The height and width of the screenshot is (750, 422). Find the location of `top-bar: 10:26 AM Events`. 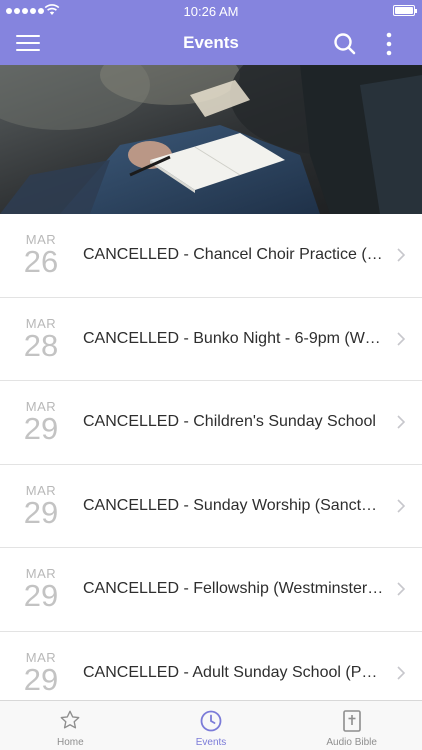

top-bar: 10:26 AM Events is located at coordinates (211, 32).